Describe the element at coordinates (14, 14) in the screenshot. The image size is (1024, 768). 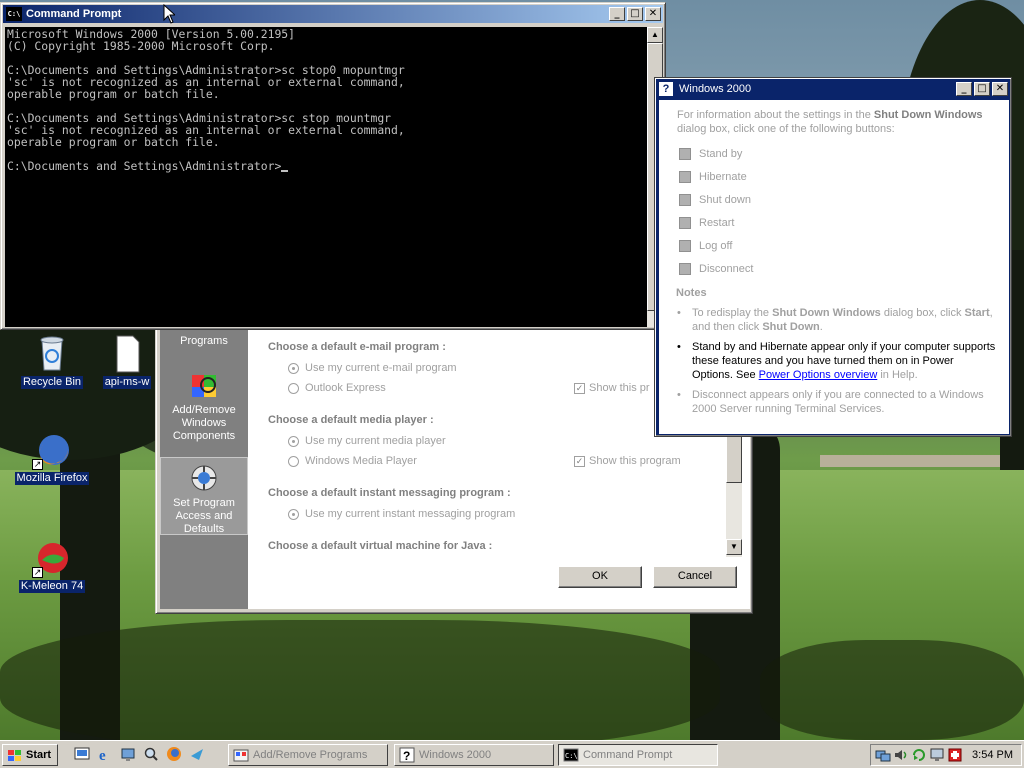
I see `cmd-app-icon: C:\` at that location.